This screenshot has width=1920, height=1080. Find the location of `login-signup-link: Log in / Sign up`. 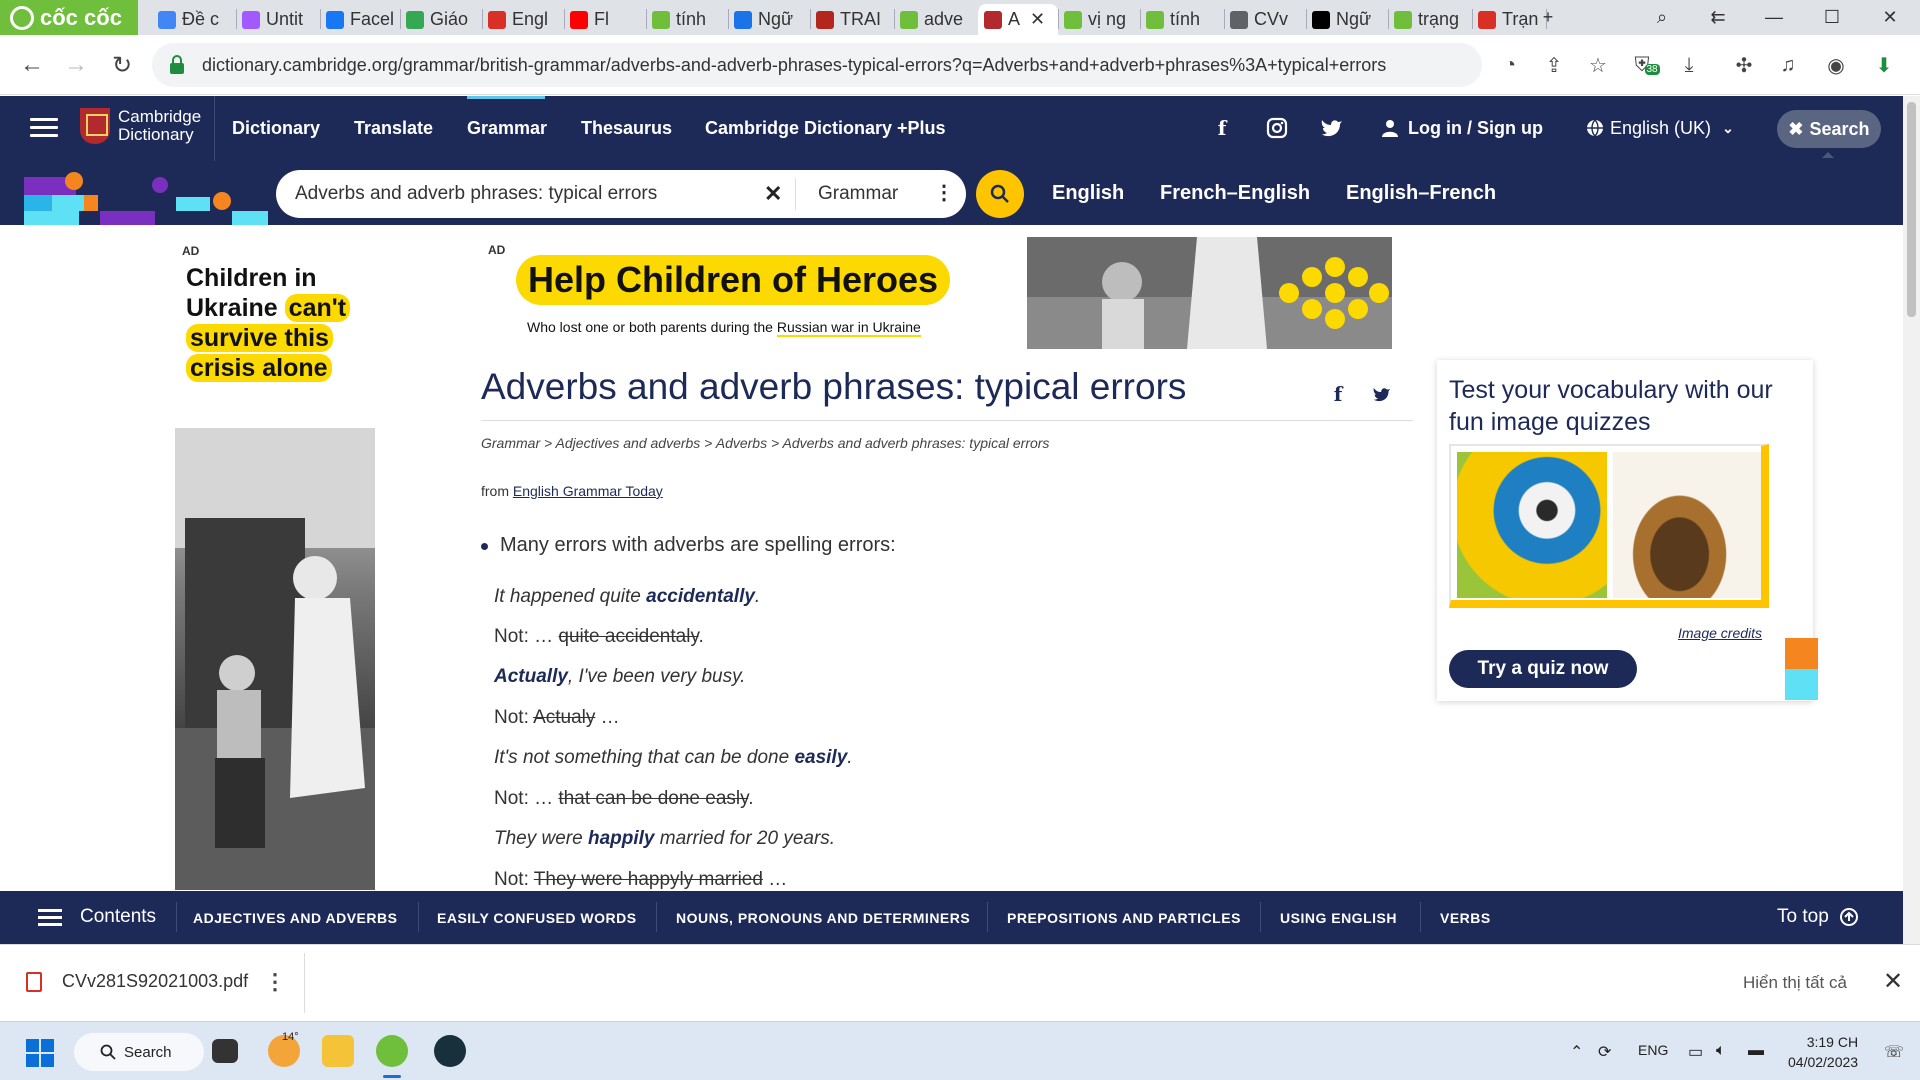

login-signup-link: Log in / Sign up is located at coordinates (1475, 128).